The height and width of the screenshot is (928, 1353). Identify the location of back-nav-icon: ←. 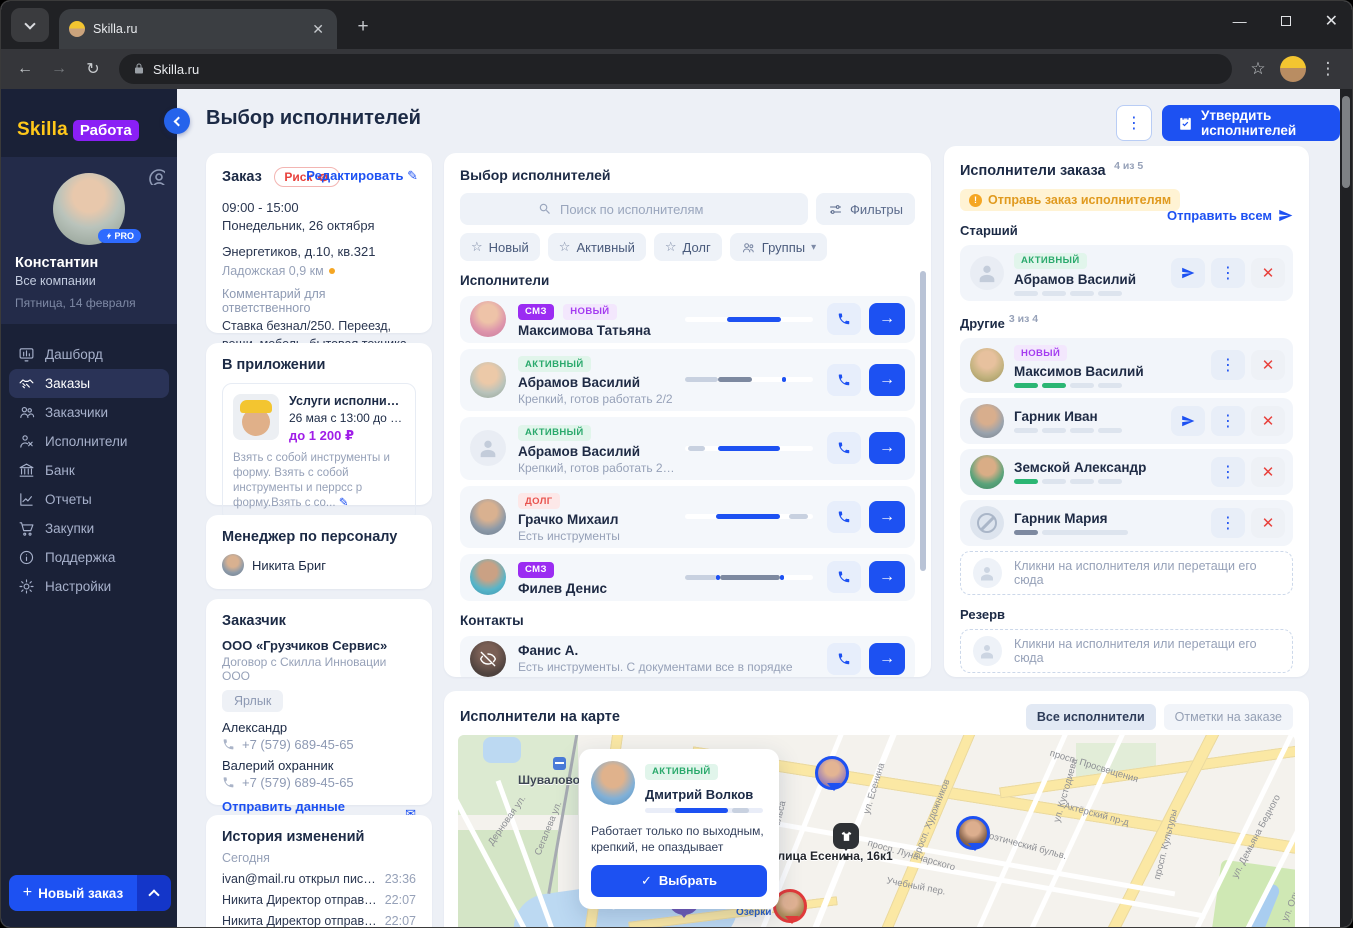
(25, 69).